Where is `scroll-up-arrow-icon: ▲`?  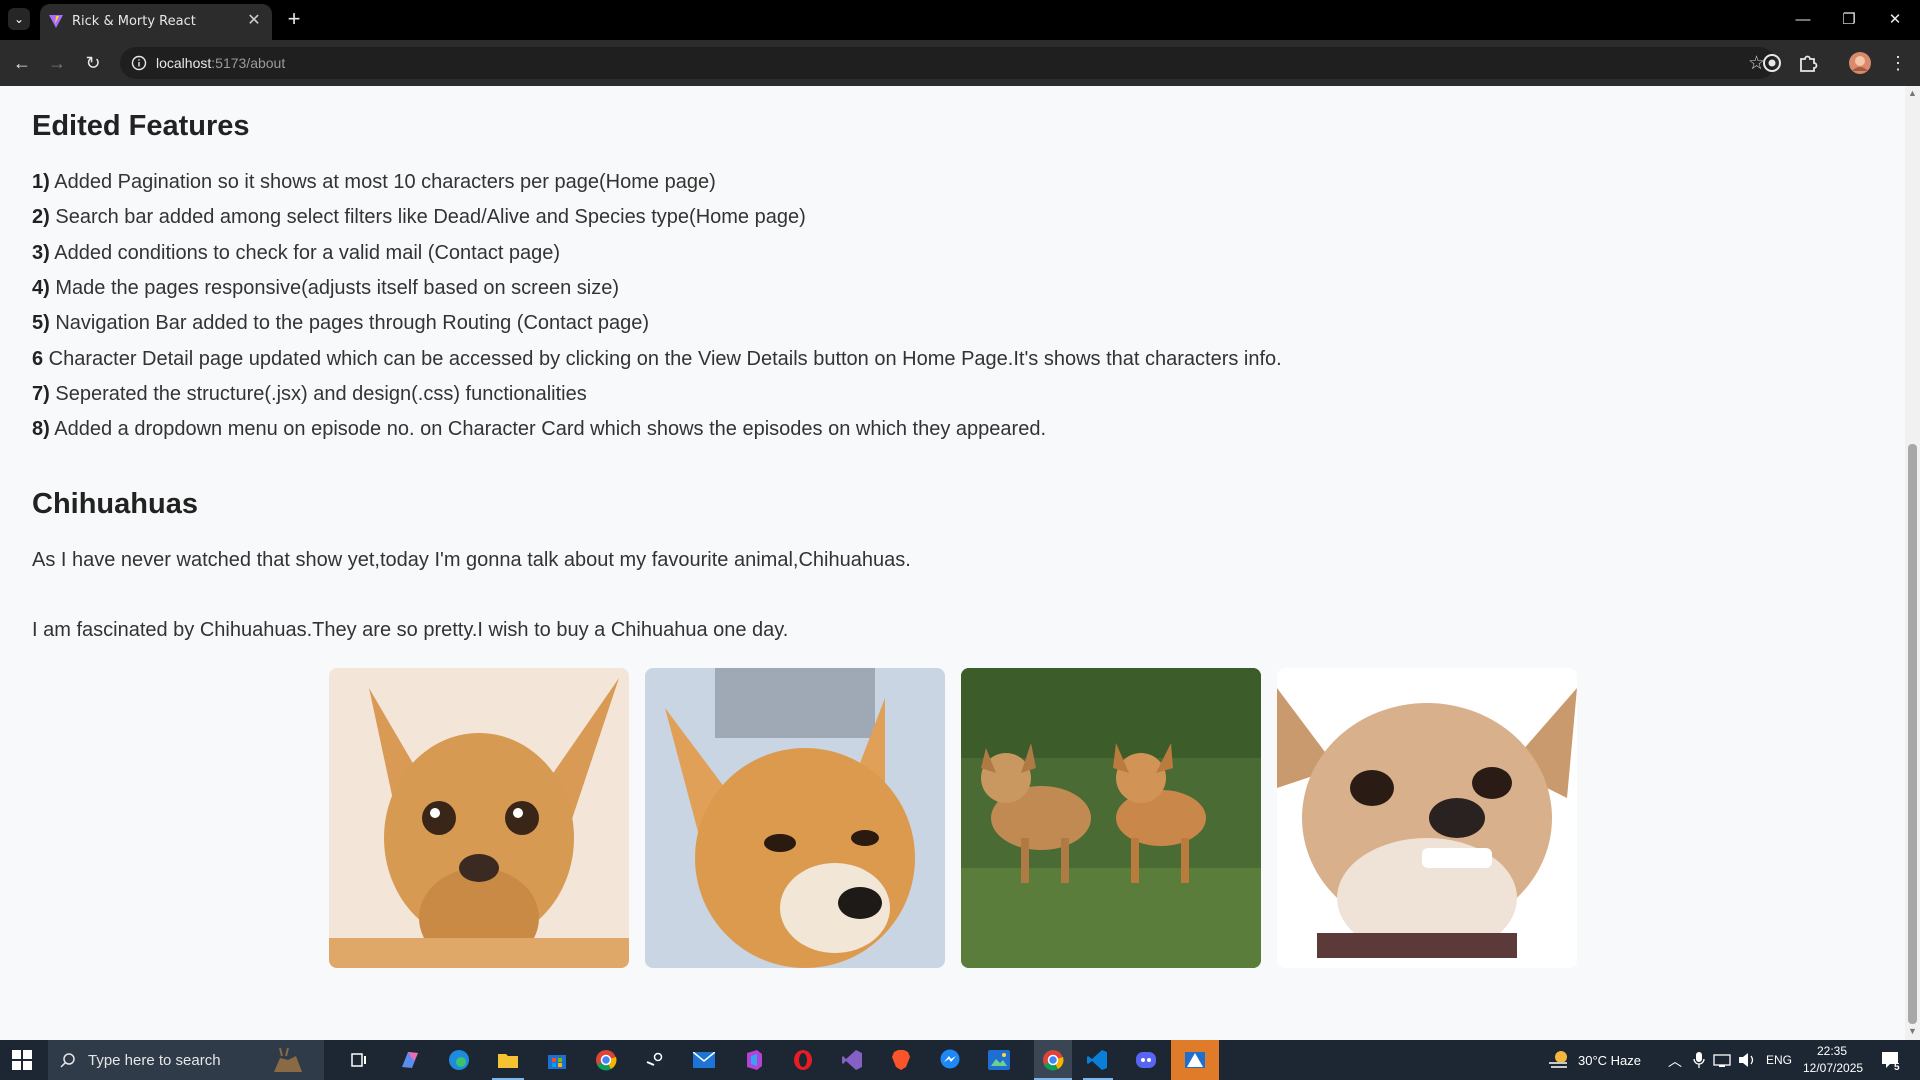 scroll-up-arrow-icon: ▲ is located at coordinates (1912, 93).